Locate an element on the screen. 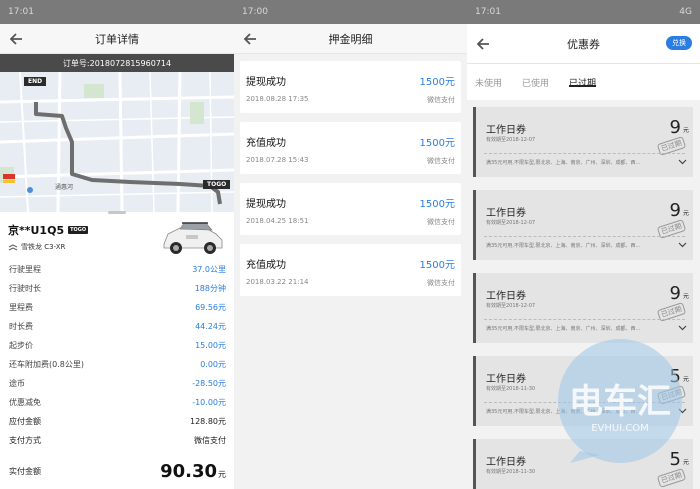  page-title: 押金明细 is located at coordinates (350, 39).